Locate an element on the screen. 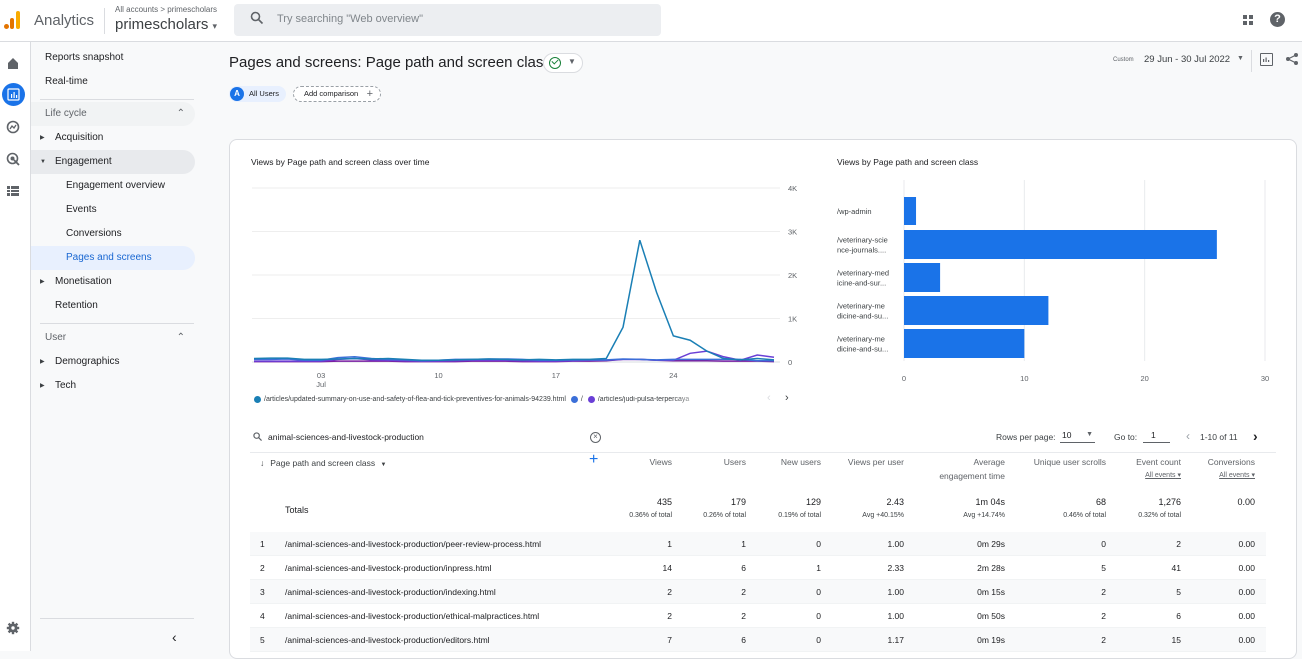 This screenshot has width=1302, height=659. column-header-label: Users is located at coordinates (734, 462).